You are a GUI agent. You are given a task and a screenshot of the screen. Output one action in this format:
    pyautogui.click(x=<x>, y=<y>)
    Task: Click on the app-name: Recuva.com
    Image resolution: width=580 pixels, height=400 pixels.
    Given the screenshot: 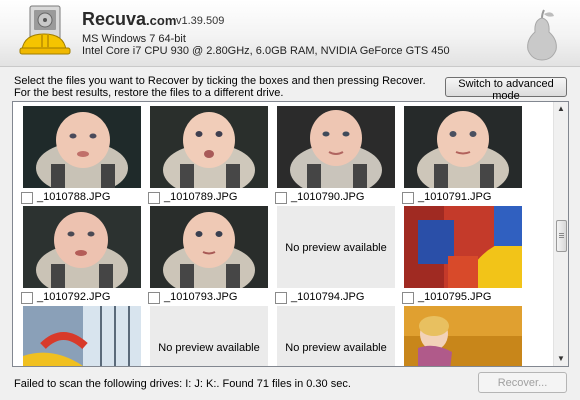 What is the action you would take?
    pyautogui.click(x=129, y=19)
    